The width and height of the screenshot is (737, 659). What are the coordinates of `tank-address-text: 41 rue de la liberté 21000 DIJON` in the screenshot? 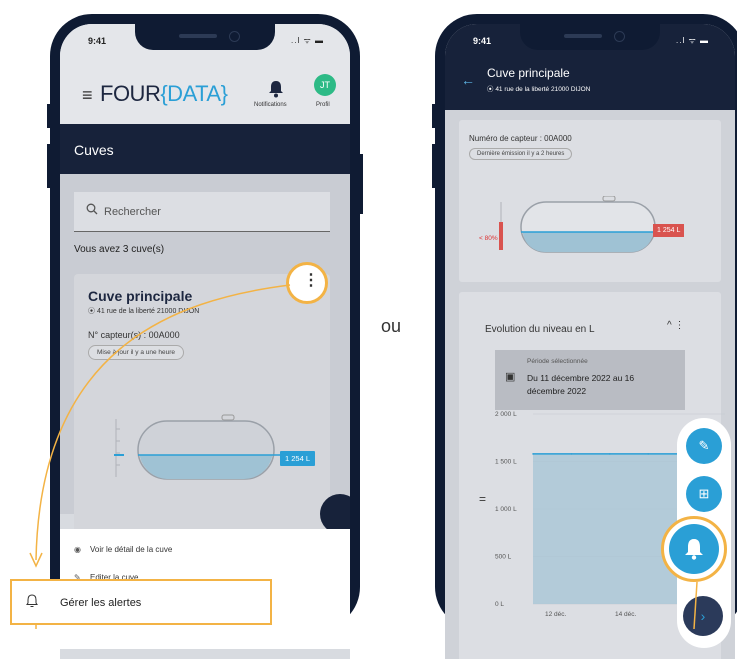 It's located at (148, 311).